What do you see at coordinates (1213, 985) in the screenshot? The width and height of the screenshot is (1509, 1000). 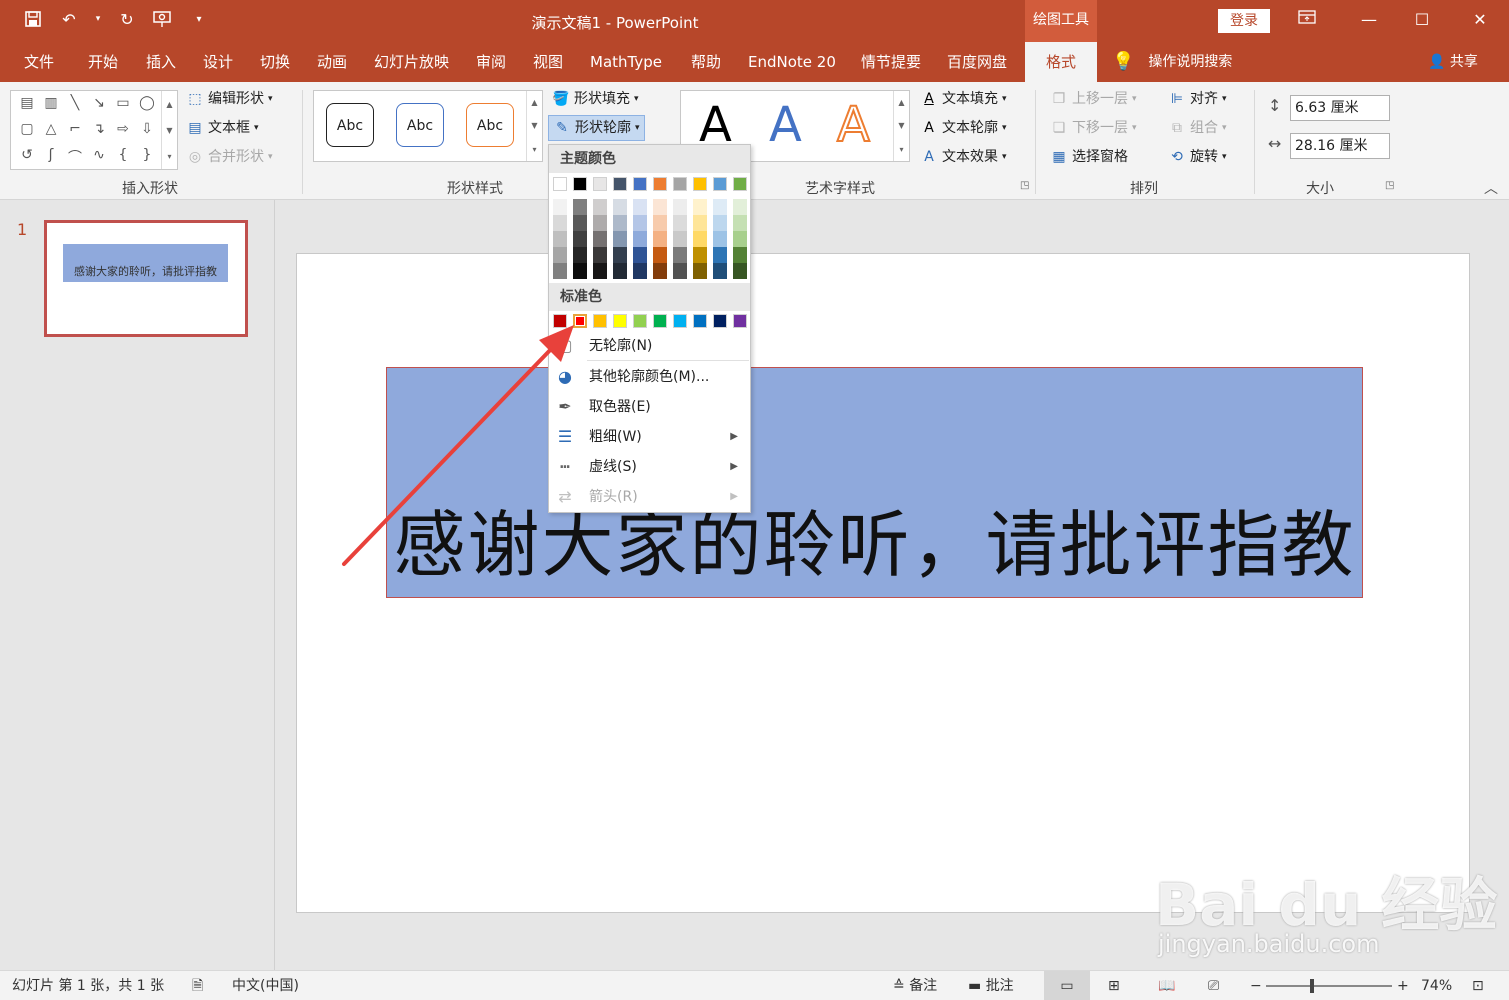 I see `slideshow-view-icon: ⎚` at bounding box center [1213, 985].